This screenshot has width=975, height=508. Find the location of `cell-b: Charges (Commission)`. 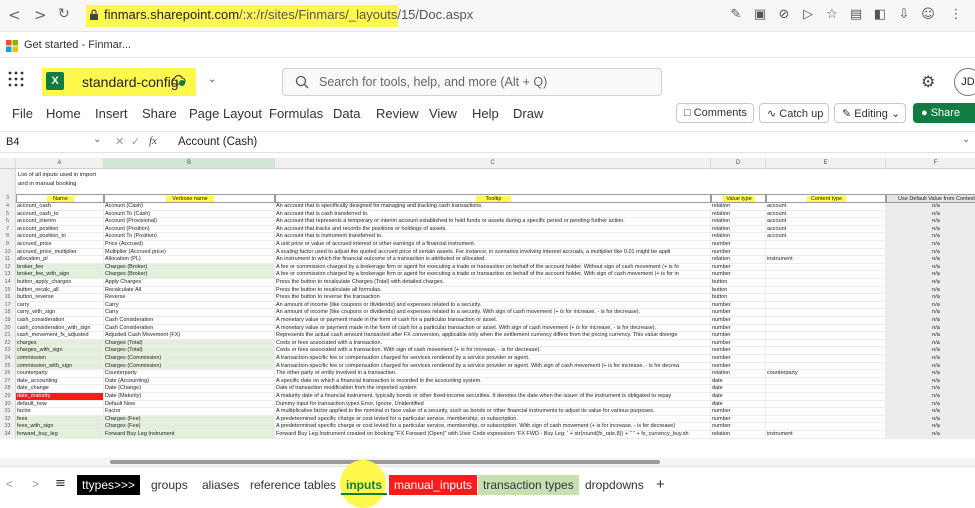

cell-b: Charges (Commission) is located at coordinates (189, 359).